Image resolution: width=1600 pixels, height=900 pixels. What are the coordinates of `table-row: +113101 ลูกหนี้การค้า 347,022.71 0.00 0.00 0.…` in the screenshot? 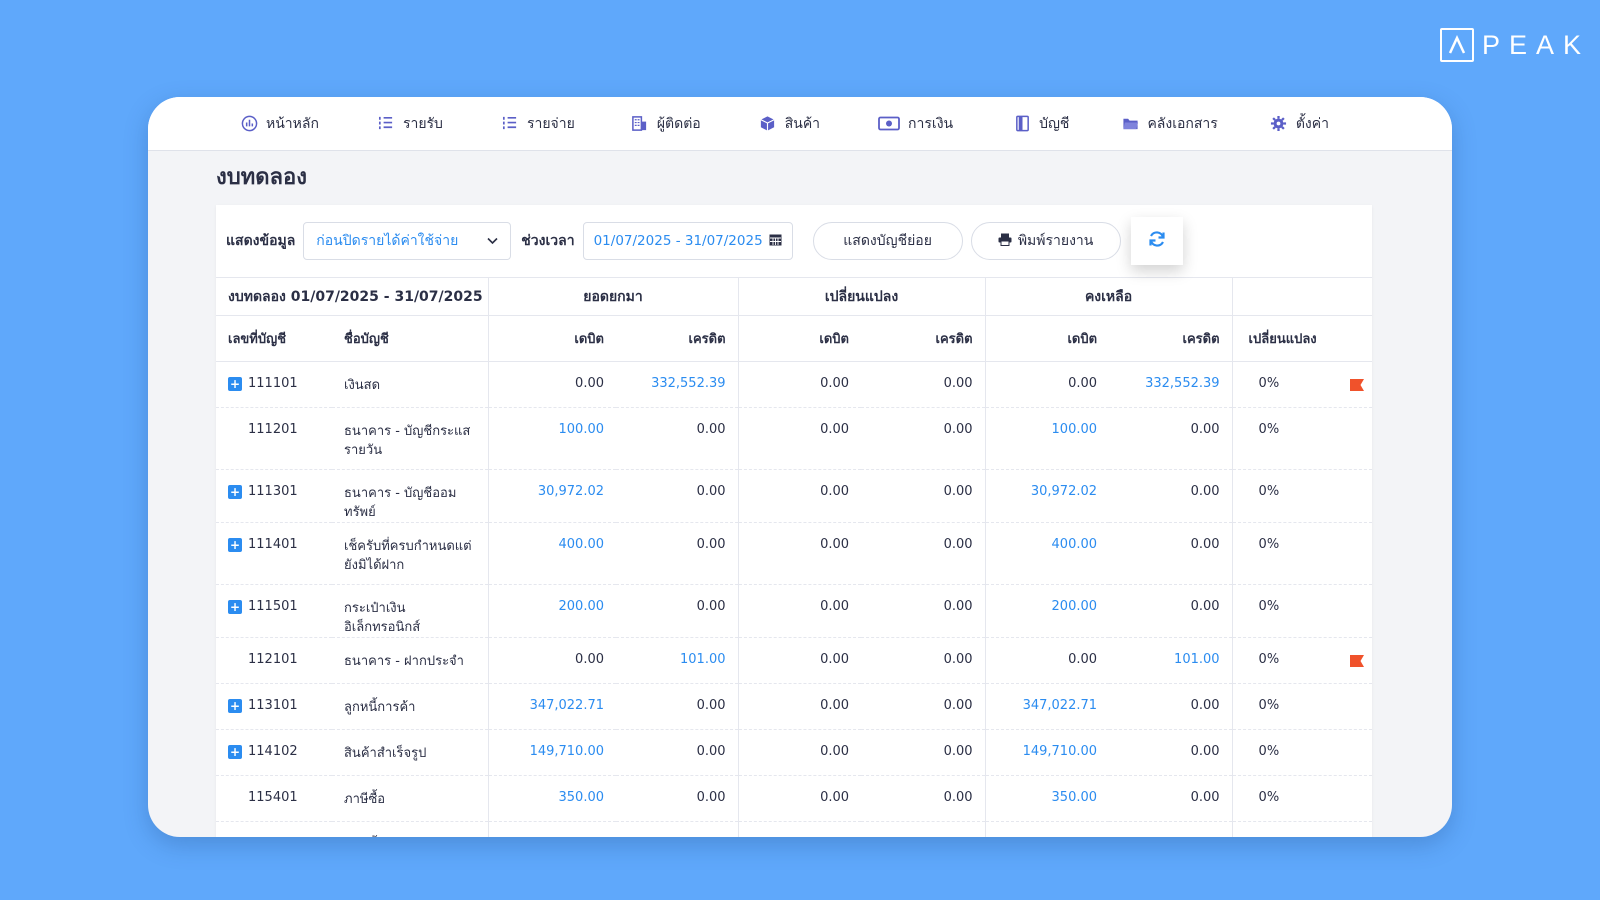 It's located at (794, 706).